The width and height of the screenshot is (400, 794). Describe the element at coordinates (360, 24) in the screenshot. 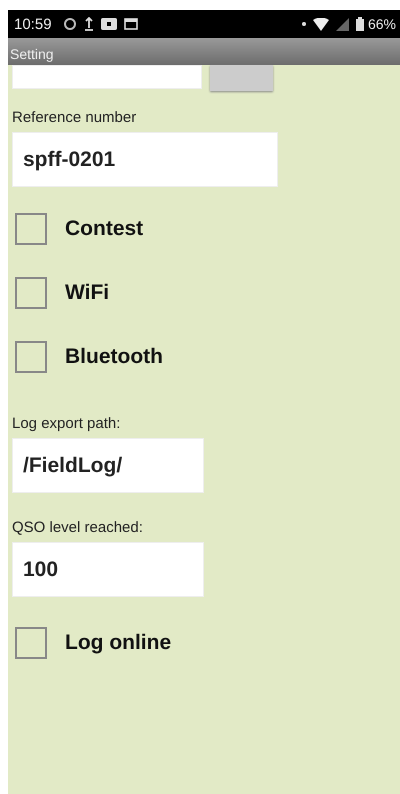

I see `battery-icon` at that location.